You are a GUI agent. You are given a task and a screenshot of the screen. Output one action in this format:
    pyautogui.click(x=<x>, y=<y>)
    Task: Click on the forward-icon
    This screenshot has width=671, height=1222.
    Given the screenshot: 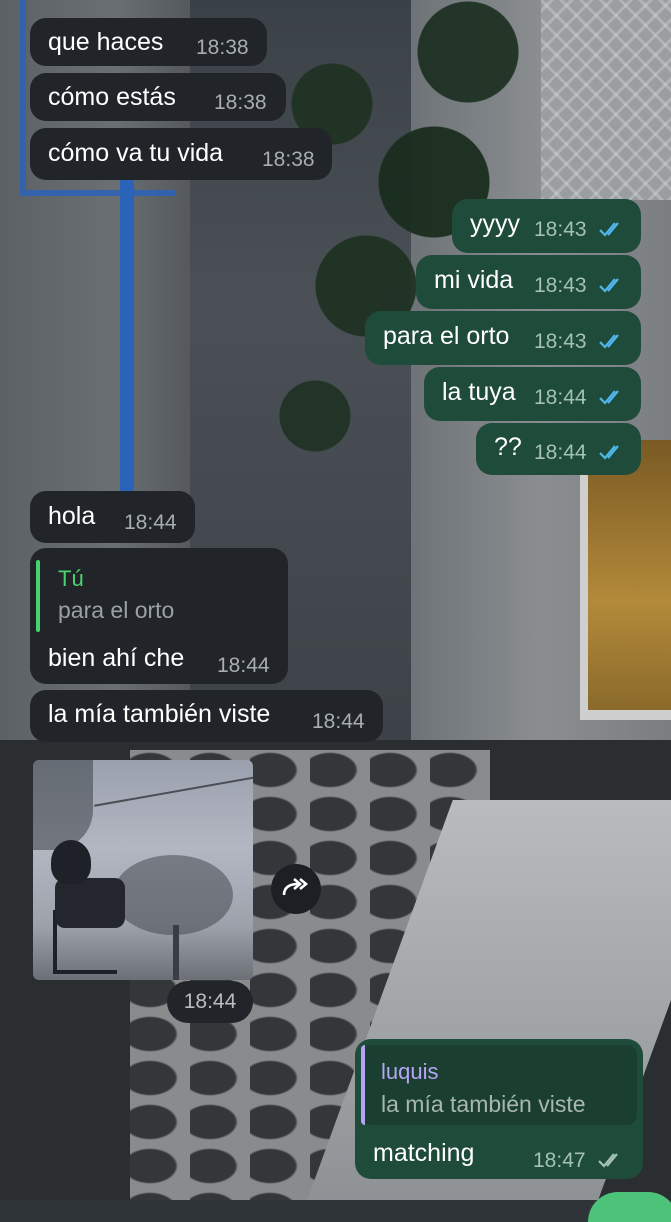 What is the action you would take?
    pyautogui.click(x=296, y=889)
    